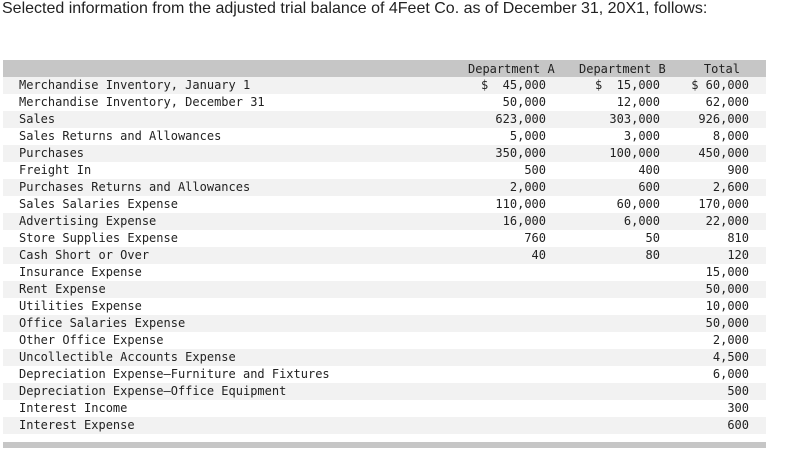 Image resolution: width=786 pixels, height=460 pixels. Describe the element at coordinates (98, 204) in the screenshot. I see `row-label: Sales Salaries Expense` at that location.